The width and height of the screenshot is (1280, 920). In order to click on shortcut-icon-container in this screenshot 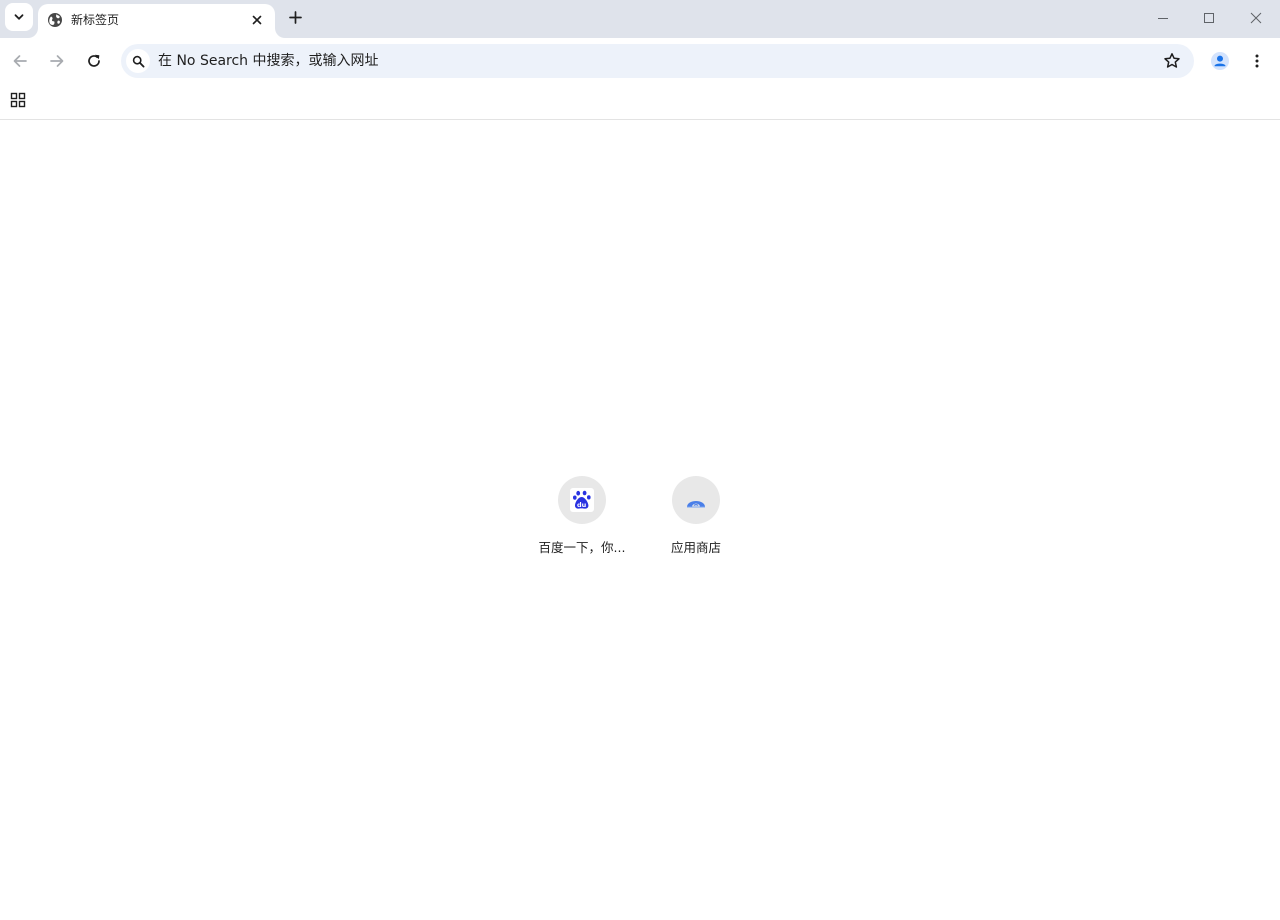, I will do `click(696, 500)`.